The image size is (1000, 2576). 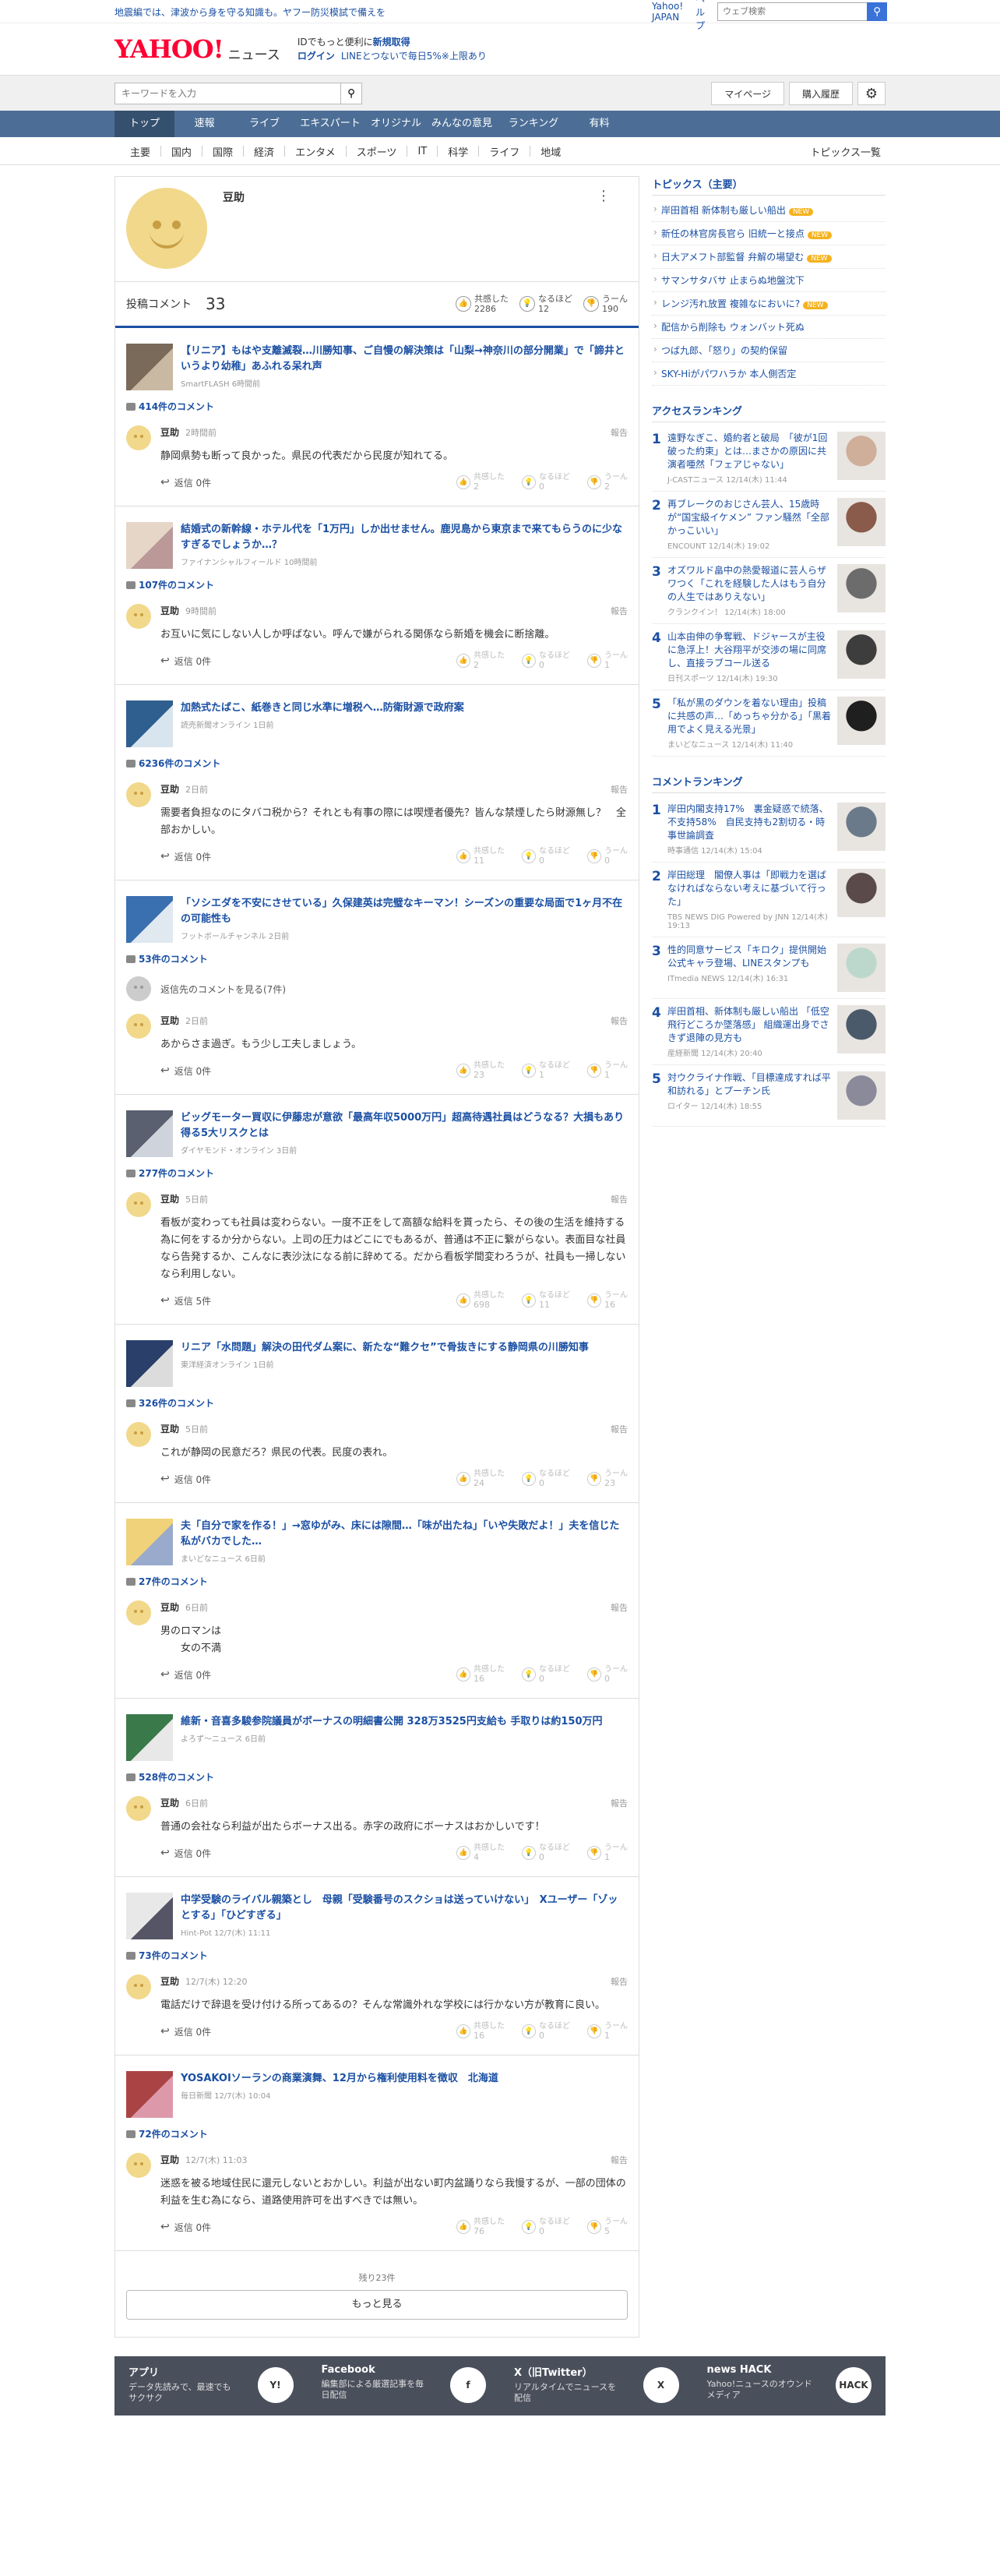 I want to click on topic-item: 新任の林官房長官ら 旧統一と接点NEW, so click(x=769, y=233).